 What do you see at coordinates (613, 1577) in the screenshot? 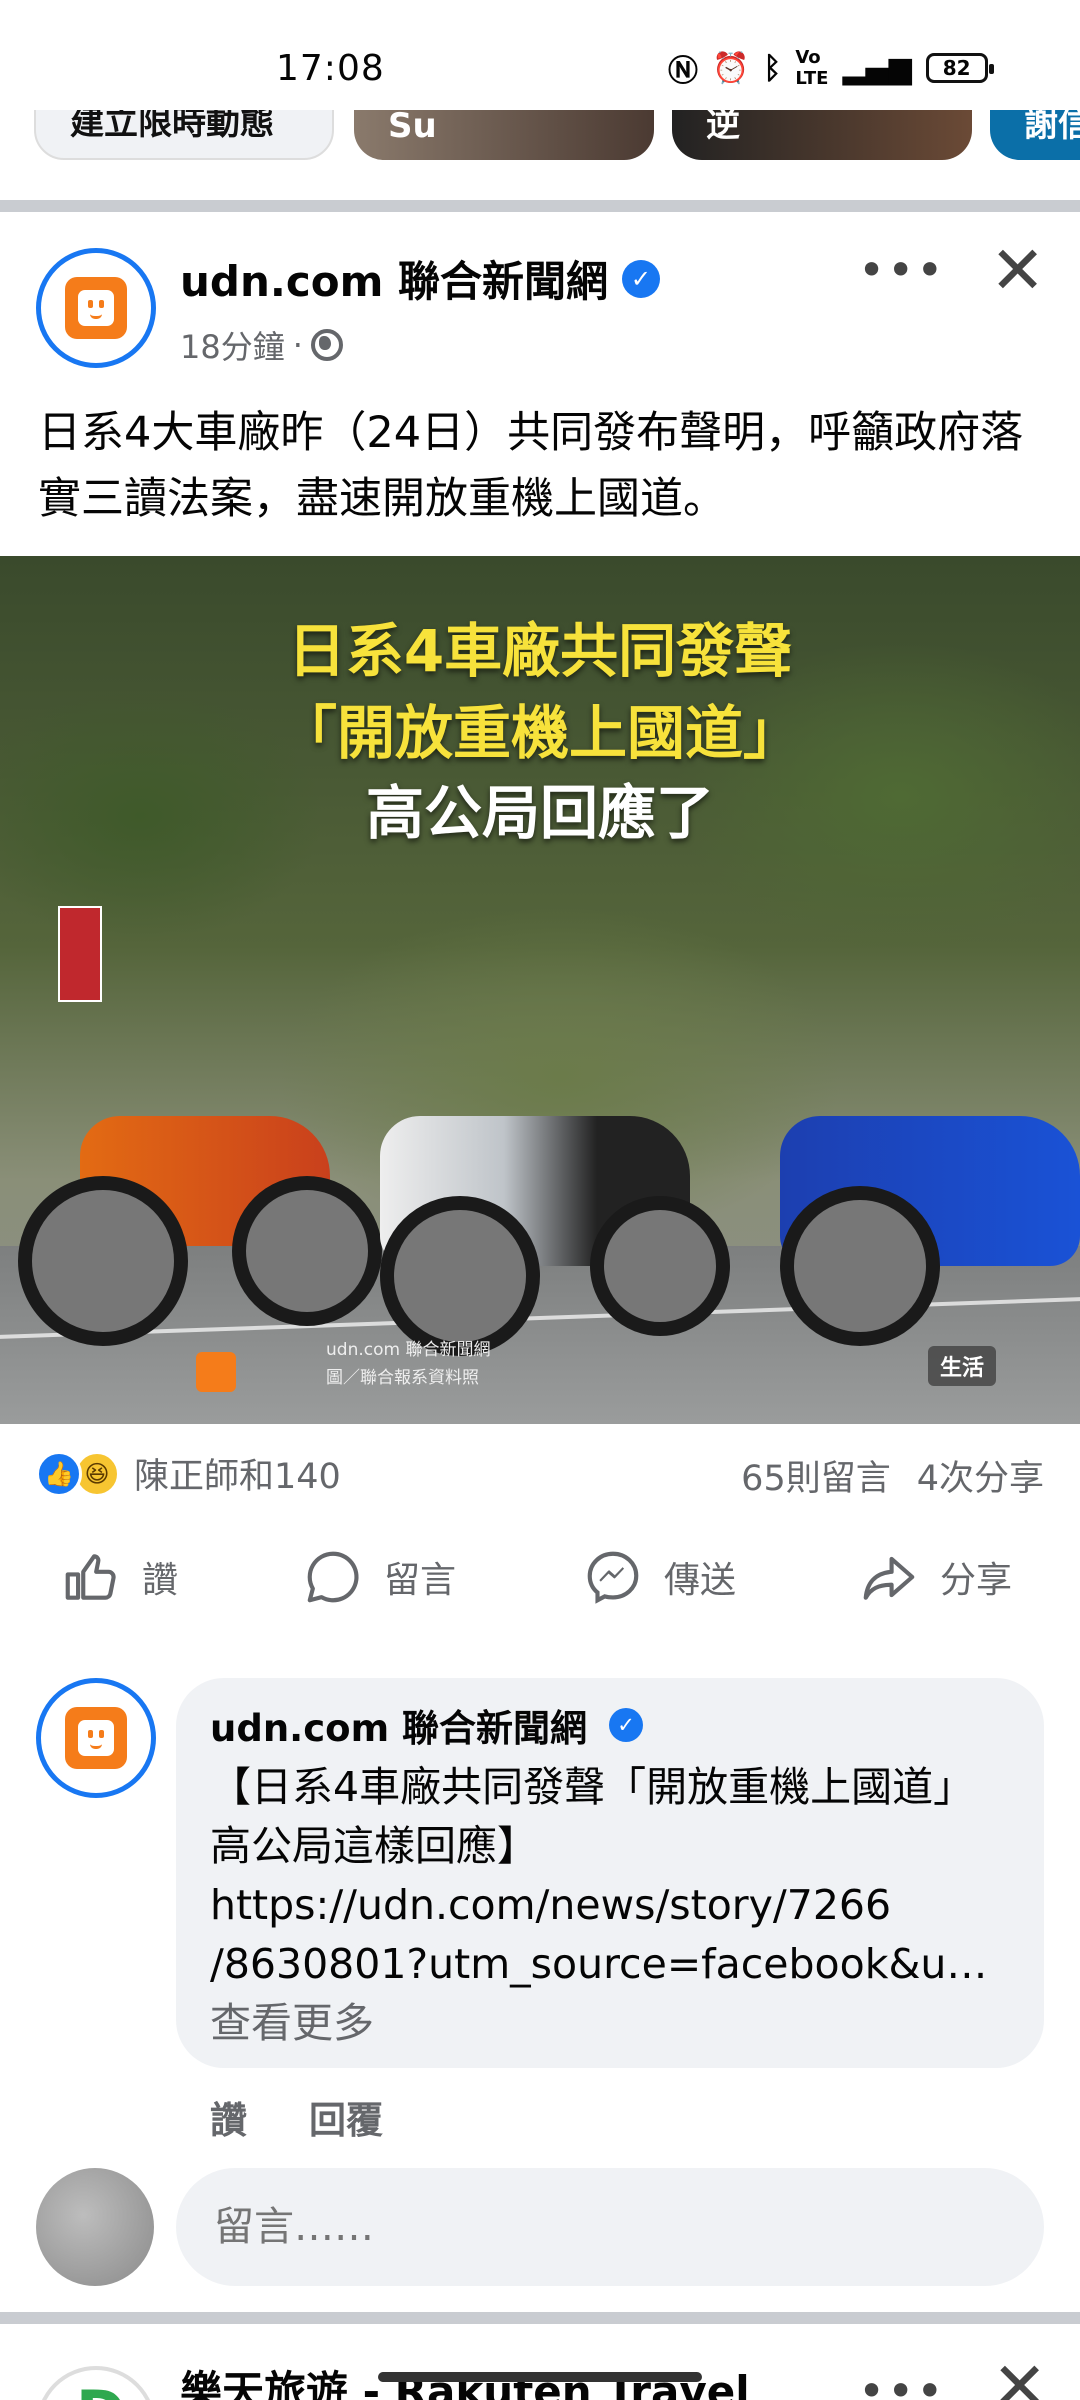
I see `messenger-icon` at bounding box center [613, 1577].